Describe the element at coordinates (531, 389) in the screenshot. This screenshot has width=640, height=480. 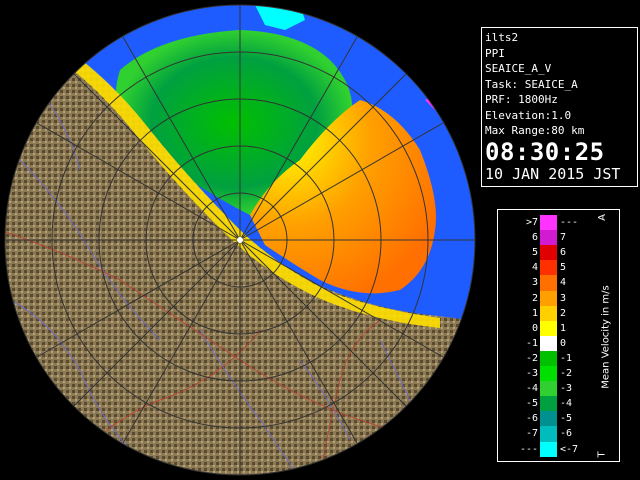
I see `legend-lower-bound: -4` at that location.